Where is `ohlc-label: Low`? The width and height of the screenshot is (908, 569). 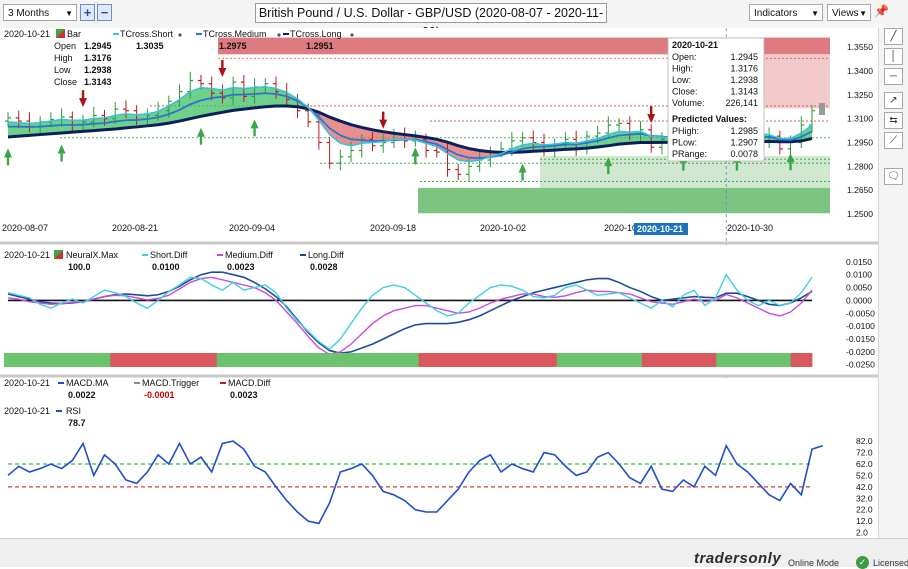
ohlc-label: Low is located at coordinates (62, 70).